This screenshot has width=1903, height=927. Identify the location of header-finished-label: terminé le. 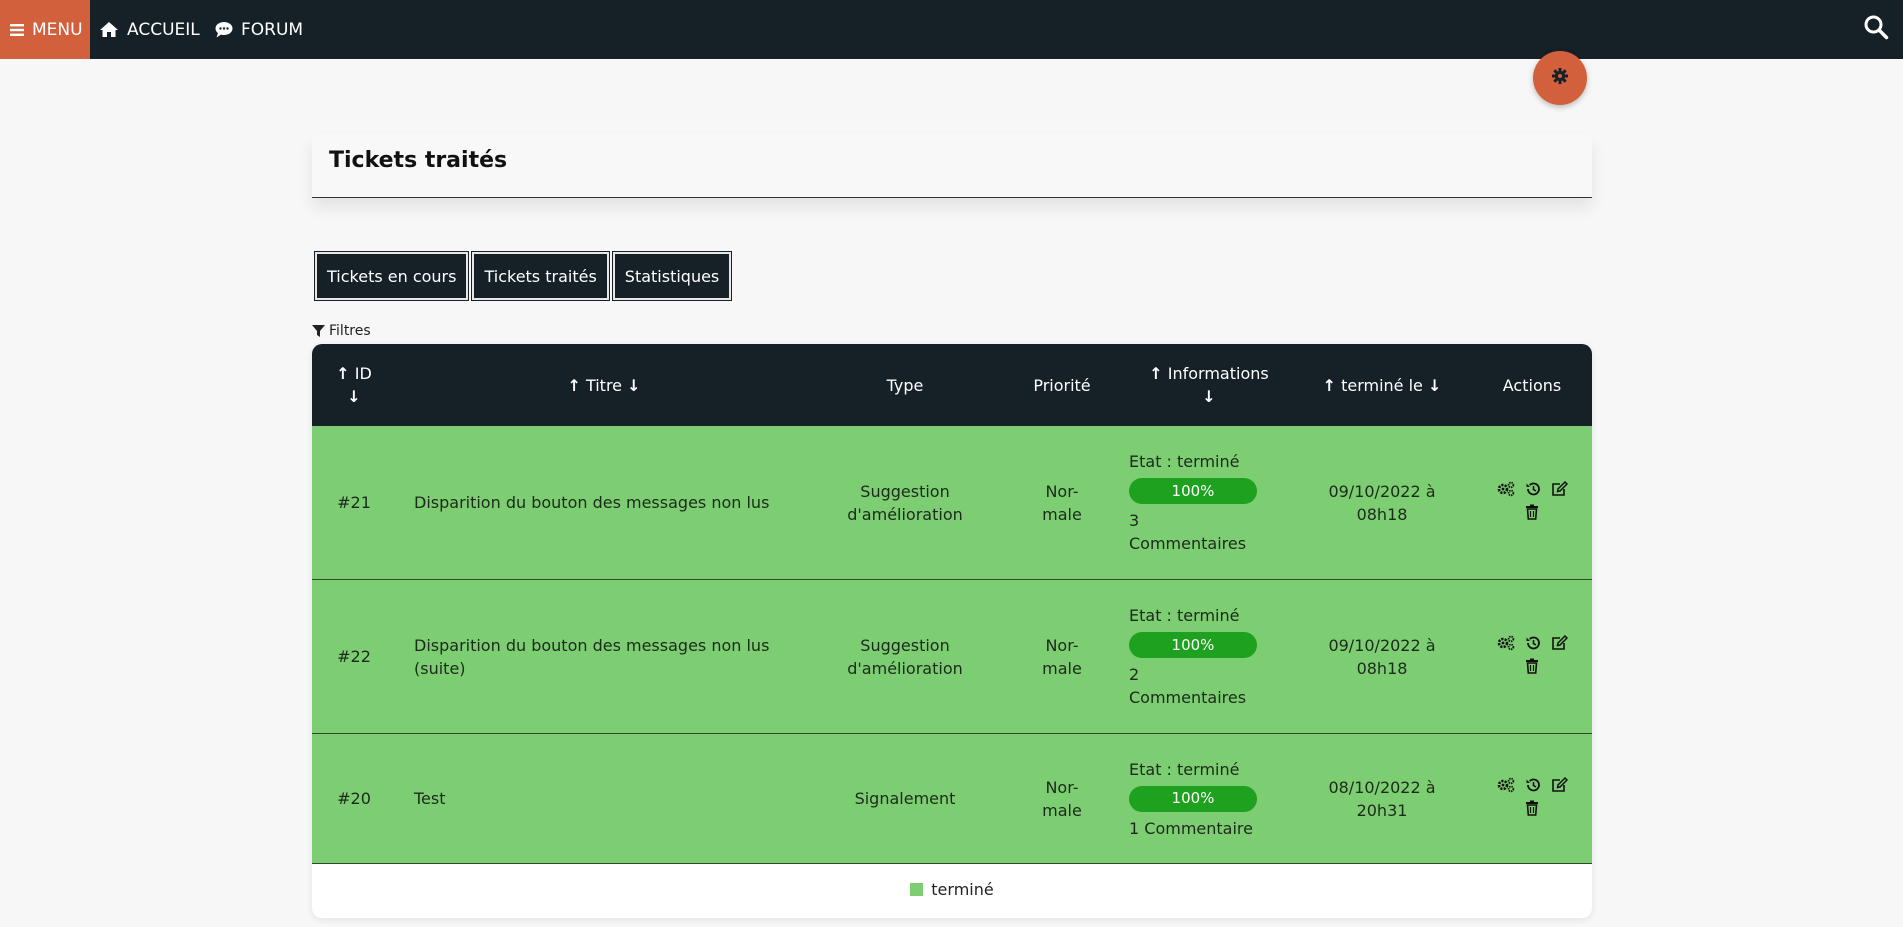
(1382, 385).